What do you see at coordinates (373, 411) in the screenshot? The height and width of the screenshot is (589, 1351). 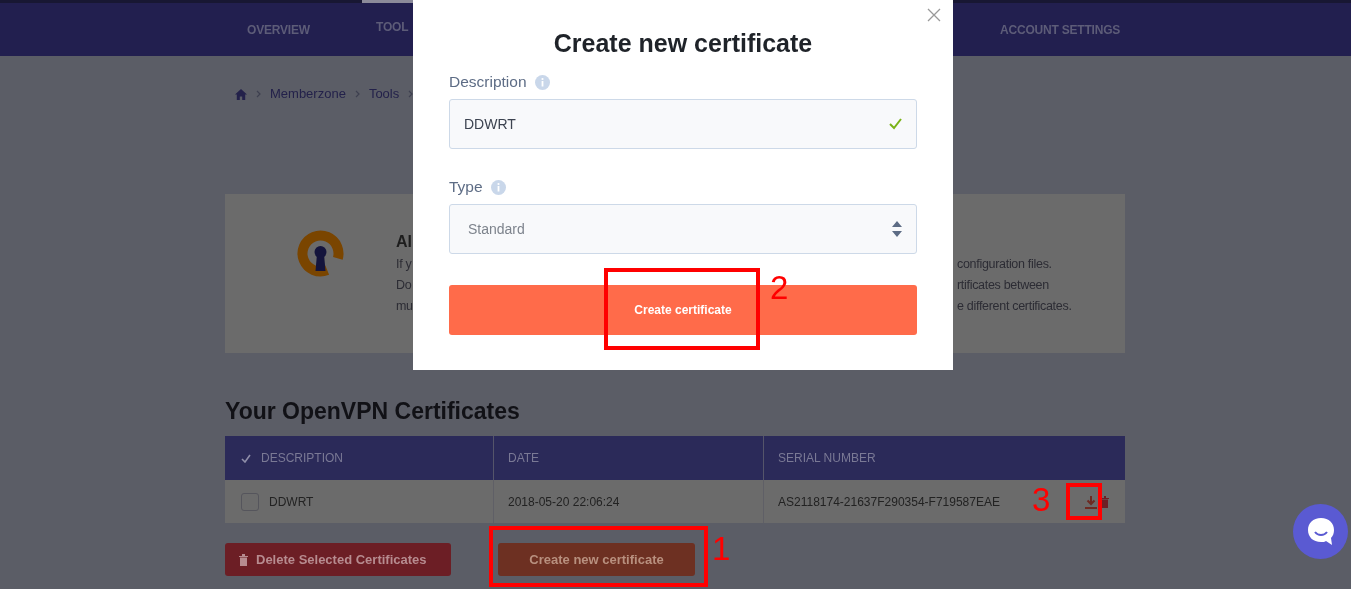 I see `section-title: Your OpenVPN Certificates` at bounding box center [373, 411].